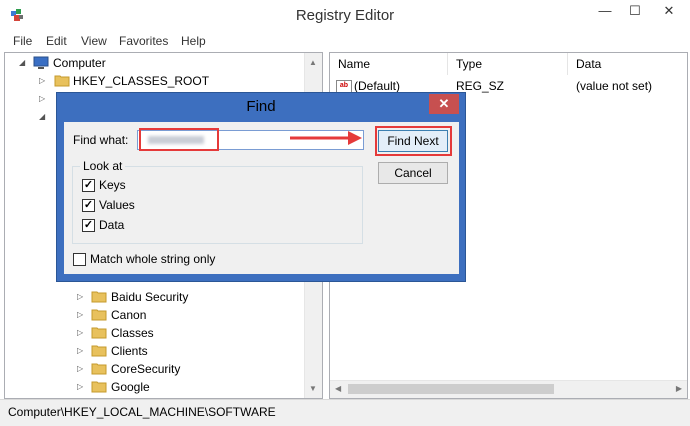 Image resolution: width=690 pixels, height=426 pixels. Describe the element at coordinates (143, 41) in the screenshot. I see `menu-favorites: Favorites` at that location.